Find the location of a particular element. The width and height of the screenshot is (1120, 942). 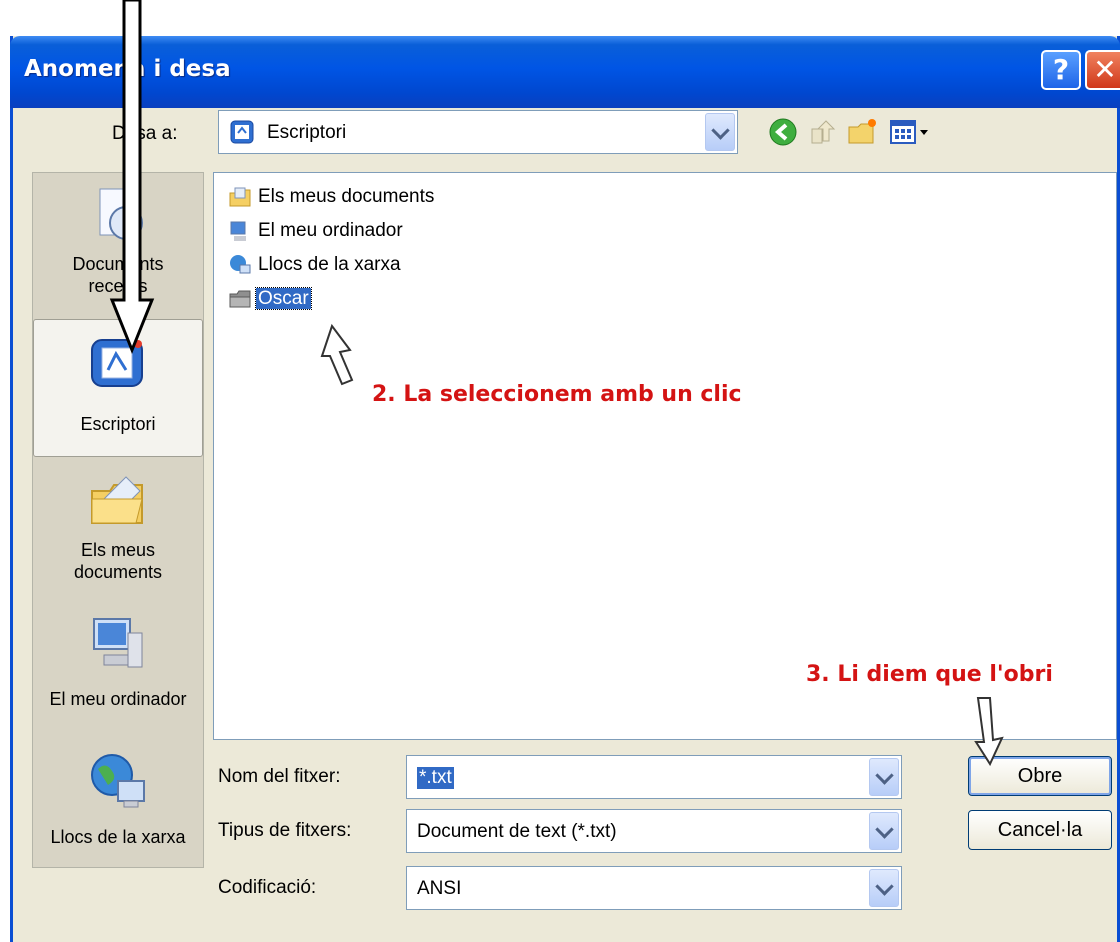

pointer-arrow-oscar is located at coordinates (337, 354).